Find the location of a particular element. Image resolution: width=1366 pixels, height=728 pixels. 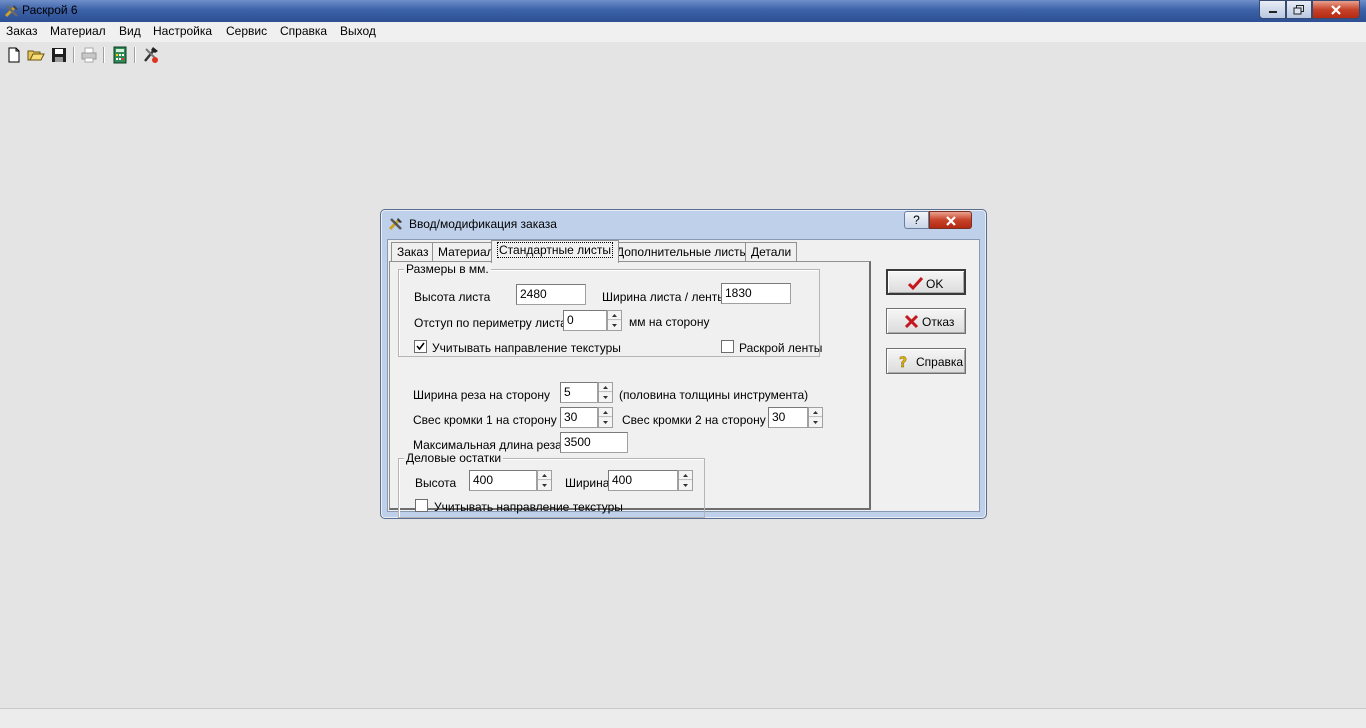

perimeter-offset-spinner is located at coordinates (614, 320).